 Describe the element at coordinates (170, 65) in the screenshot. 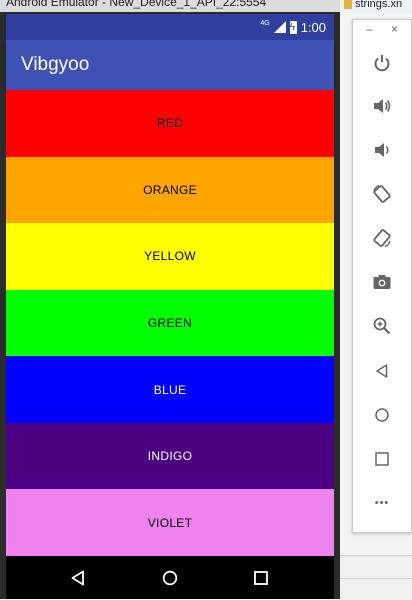

I see `app-bar: Vibgyoo` at that location.